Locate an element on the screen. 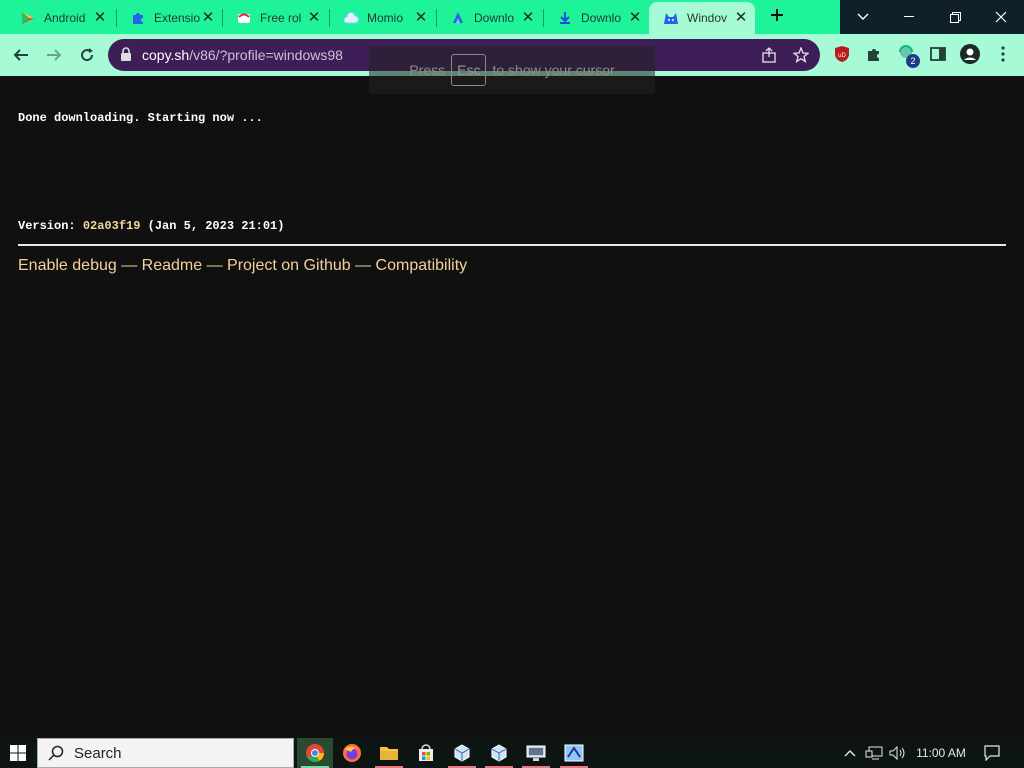 The image size is (1024, 768). taskbar-firefox is located at coordinates (352, 753).